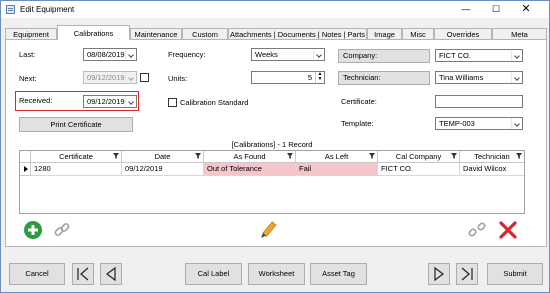 The height and width of the screenshot is (293, 550). What do you see at coordinates (526, 9) in the screenshot?
I see `close-icon: ✕` at bounding box center [526, 9].